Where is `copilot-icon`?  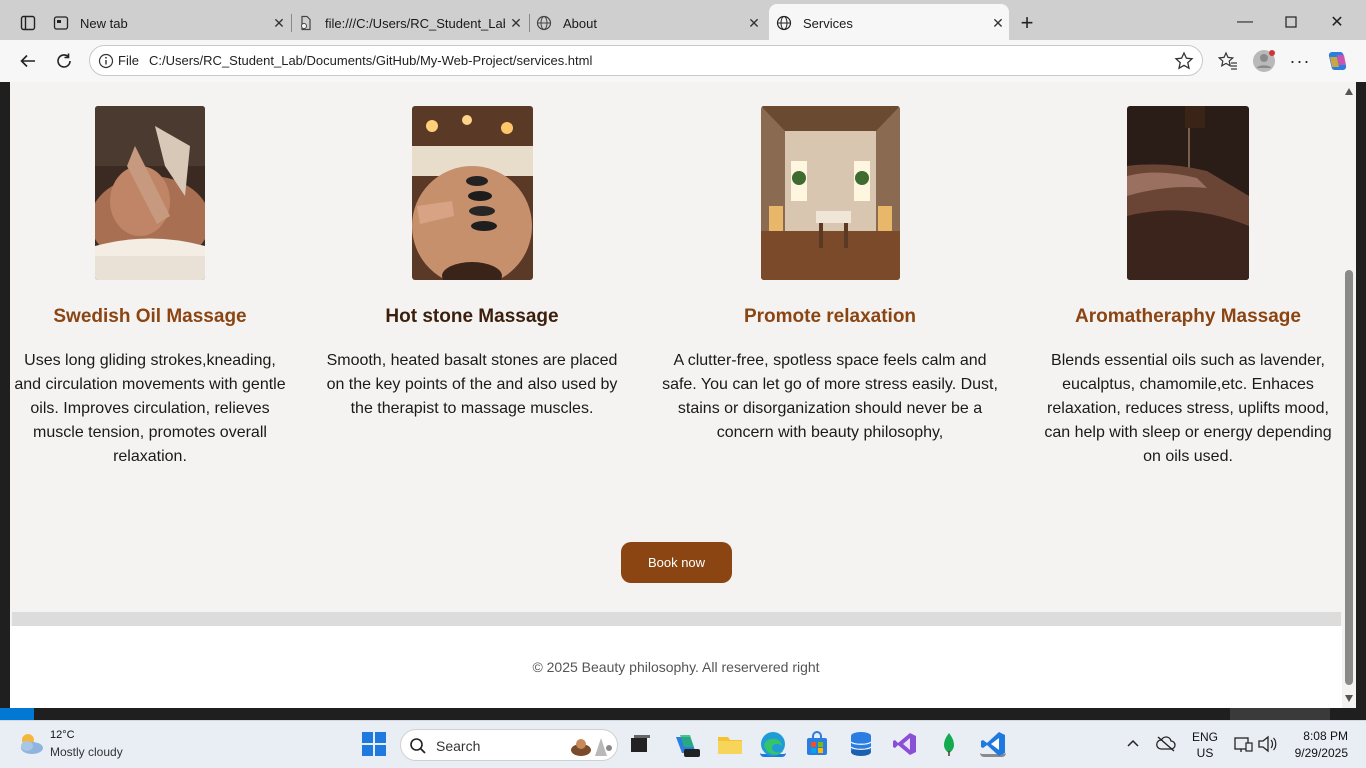
copilot-icon is located at coordinates (1337, 61).